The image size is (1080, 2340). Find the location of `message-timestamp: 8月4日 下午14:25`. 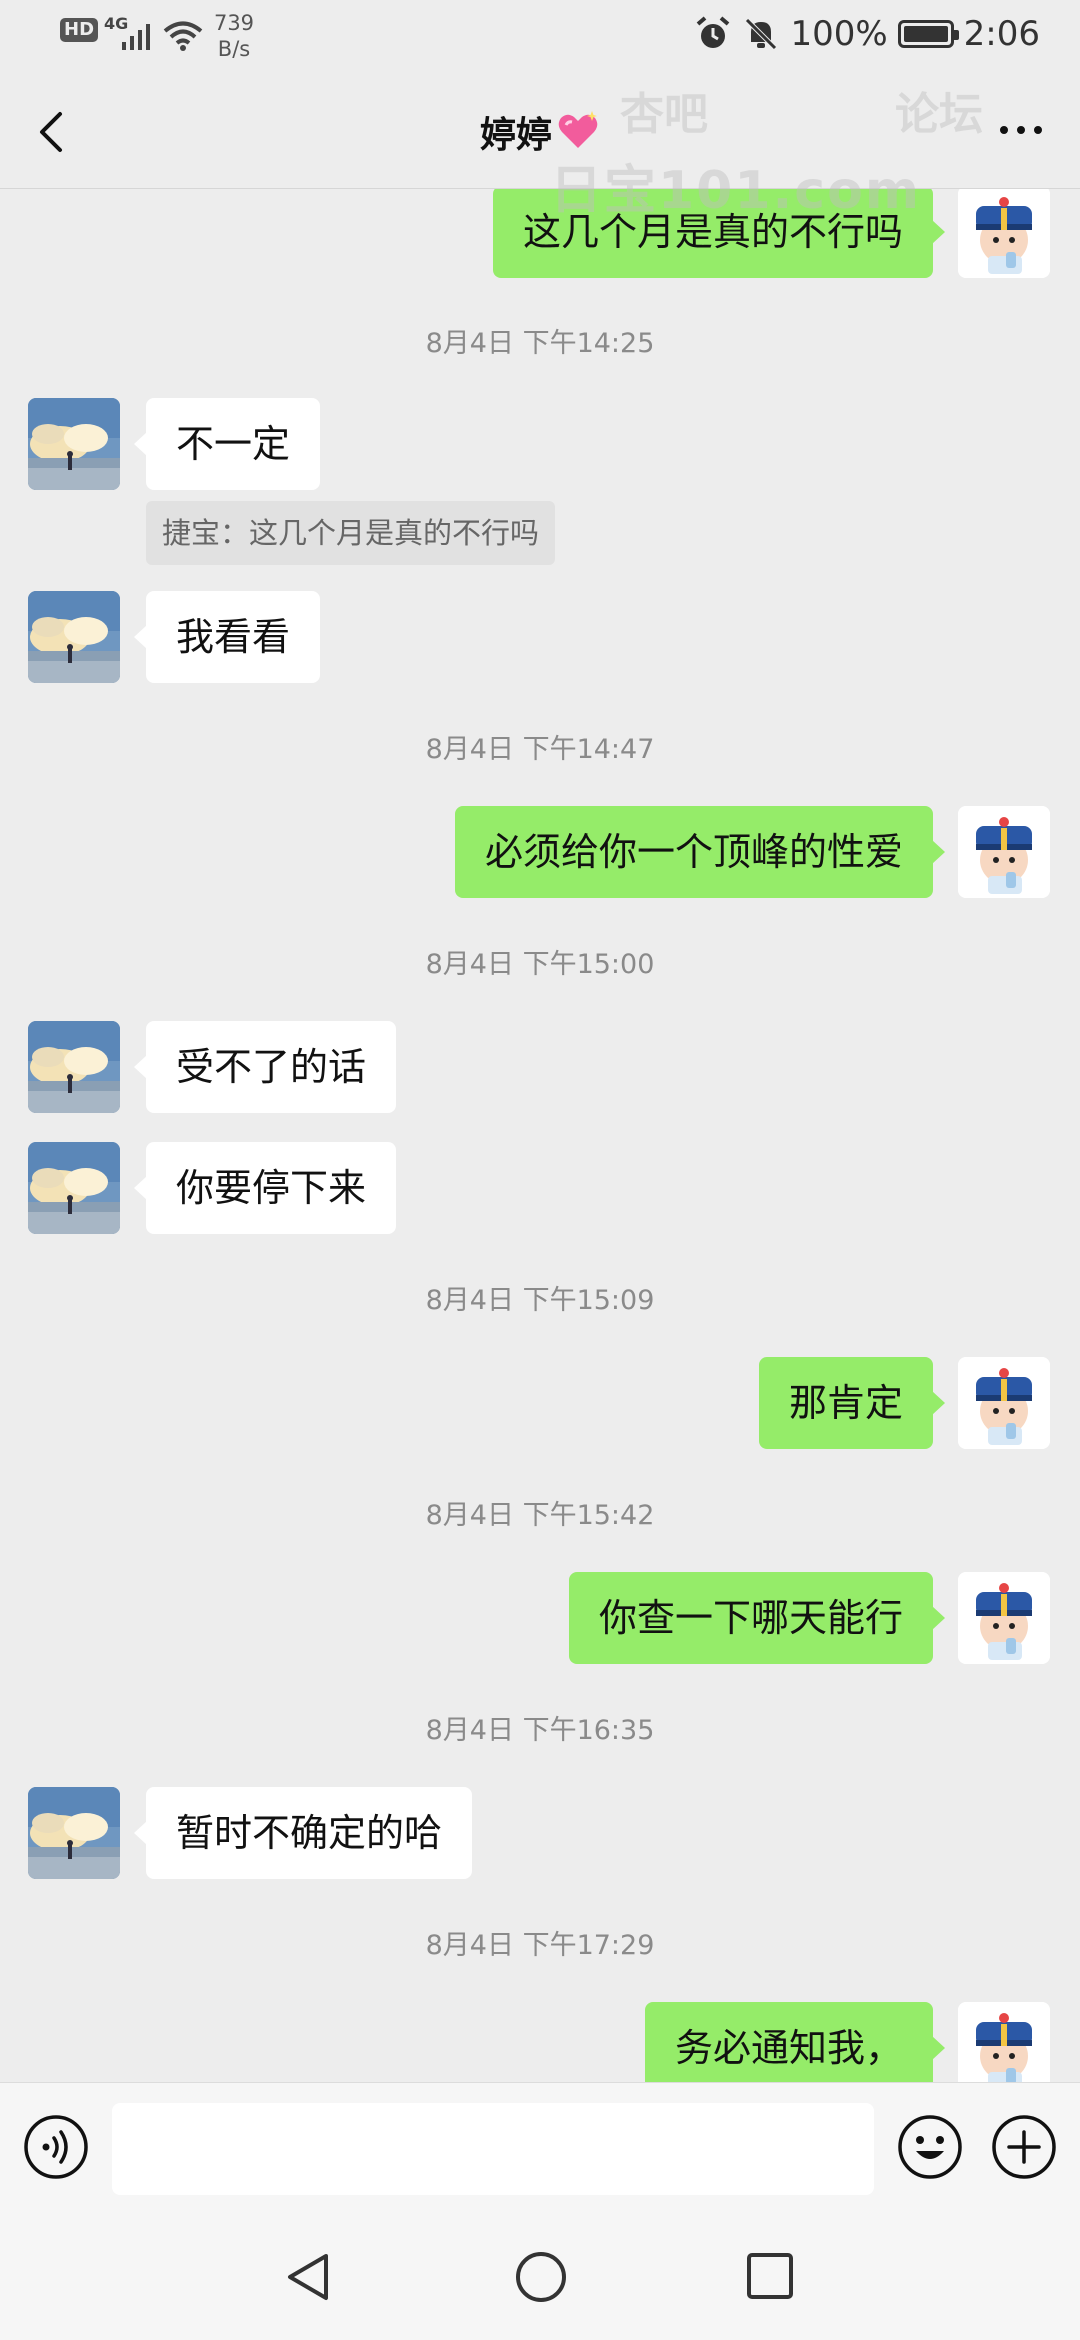

message-timestamp: 8月4日 下午14:25 is located at coordinates (540, 343).